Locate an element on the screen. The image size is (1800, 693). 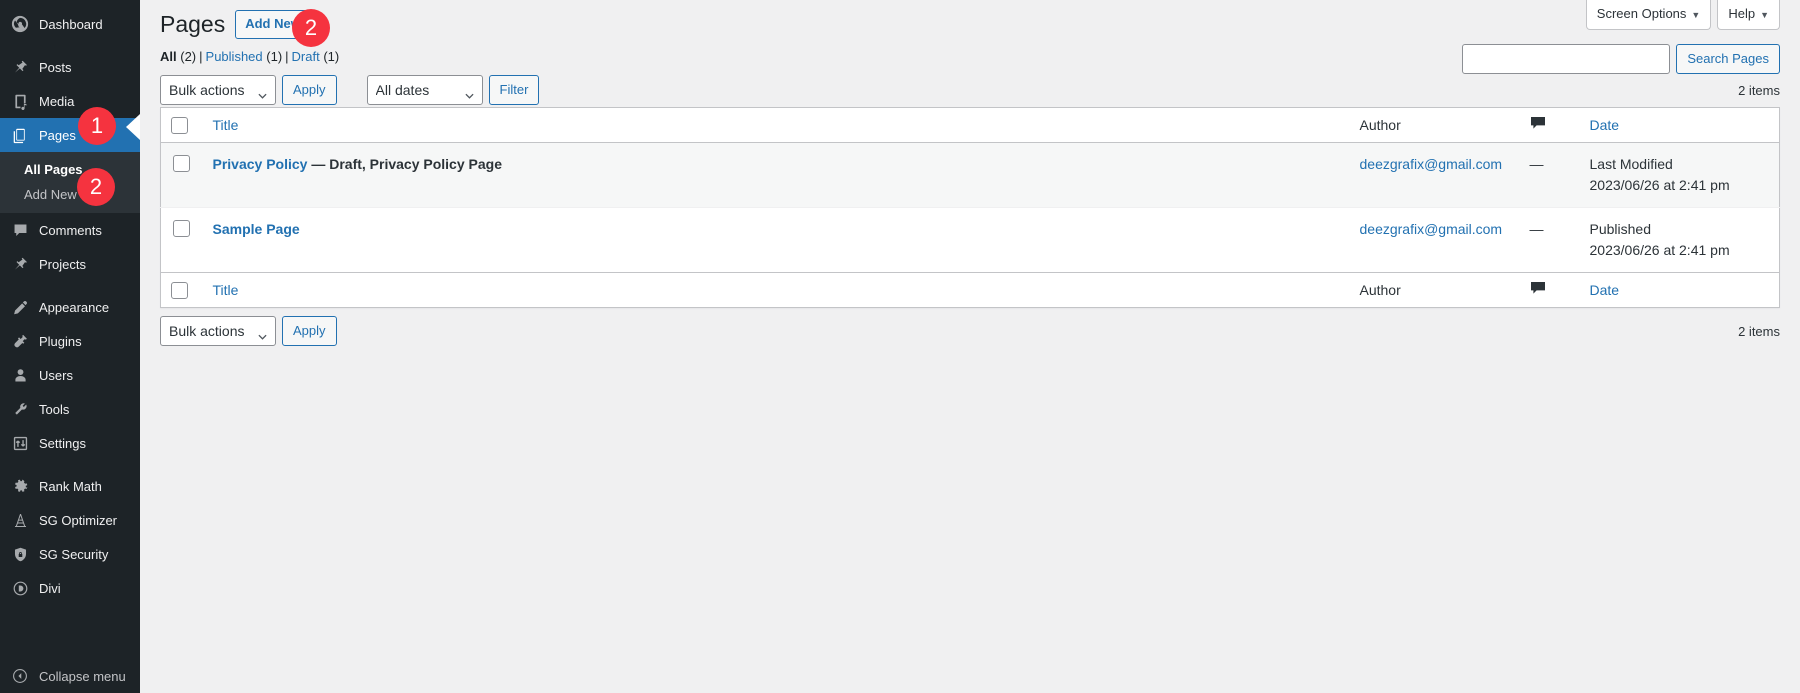
sidebar-item-pages: Pages is located at coordinates (70, 135).